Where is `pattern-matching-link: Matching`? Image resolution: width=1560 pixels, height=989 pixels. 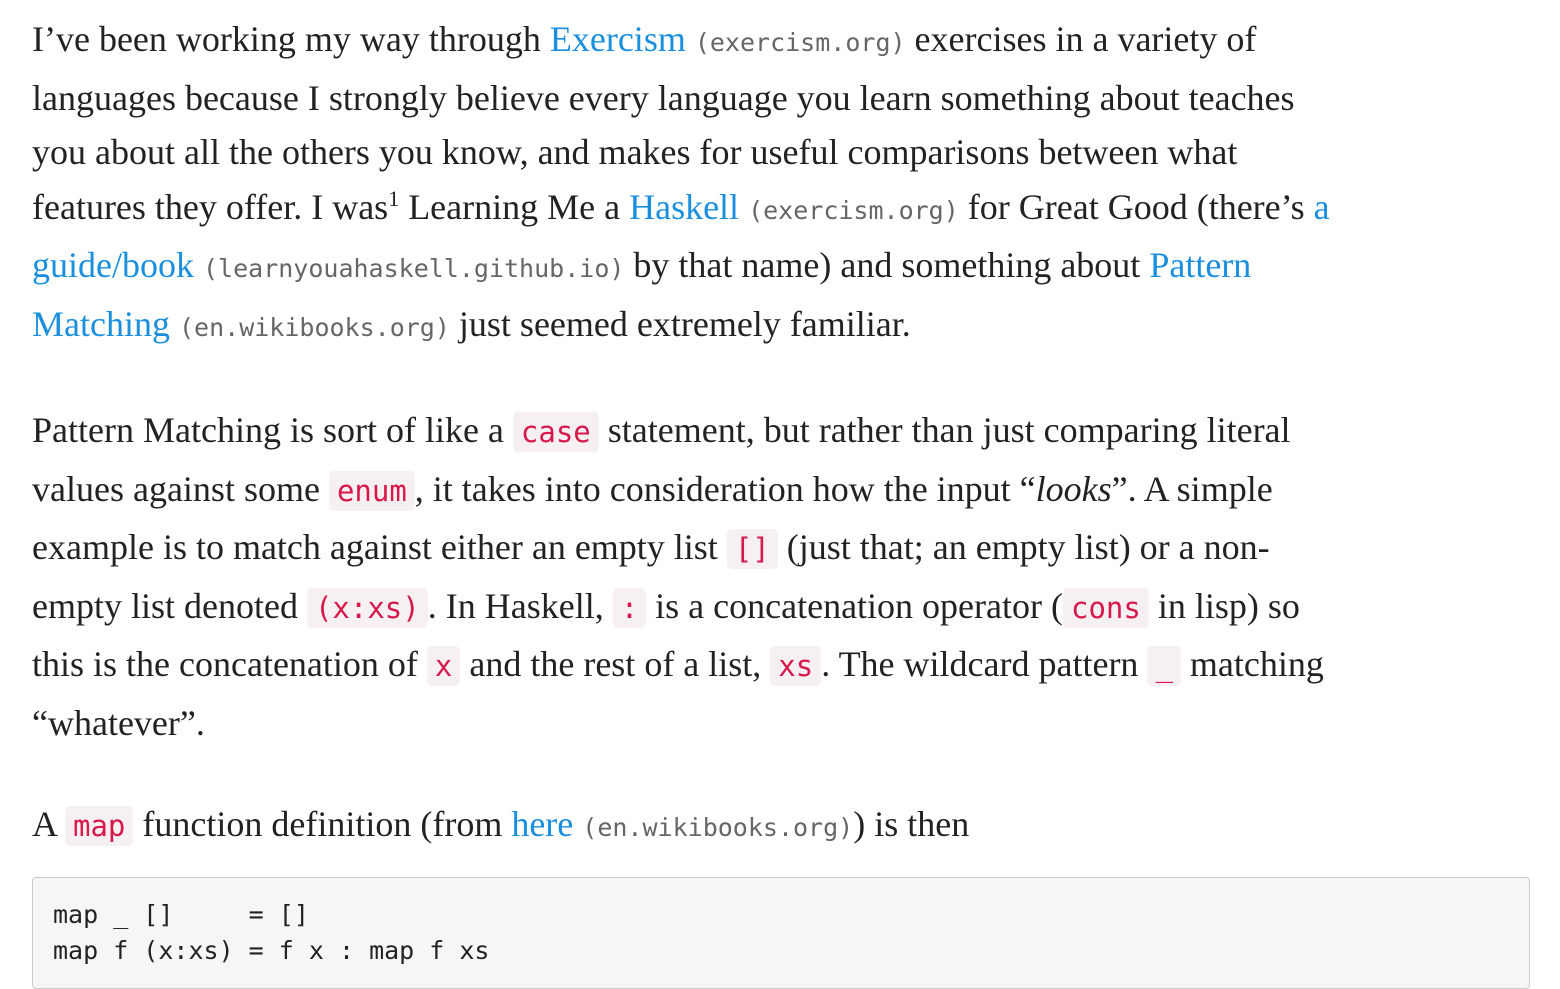 pattern-matching-link: Matching is located at coordinates (101, 324).